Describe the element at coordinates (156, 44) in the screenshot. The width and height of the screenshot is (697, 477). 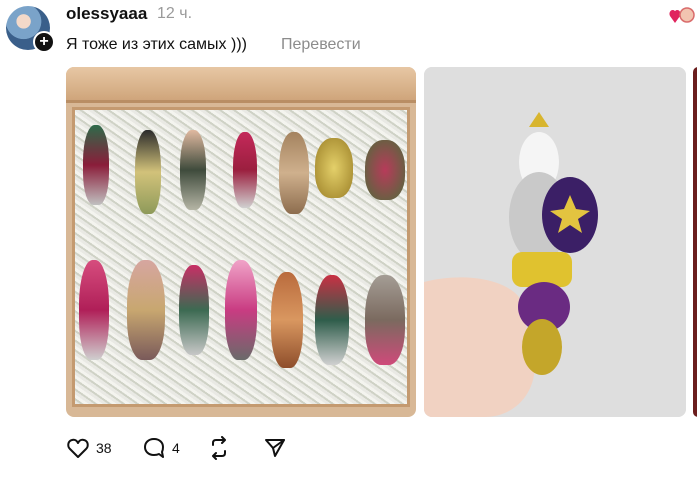
I see `post-text: Я тоже из этих самых )))` at that location.